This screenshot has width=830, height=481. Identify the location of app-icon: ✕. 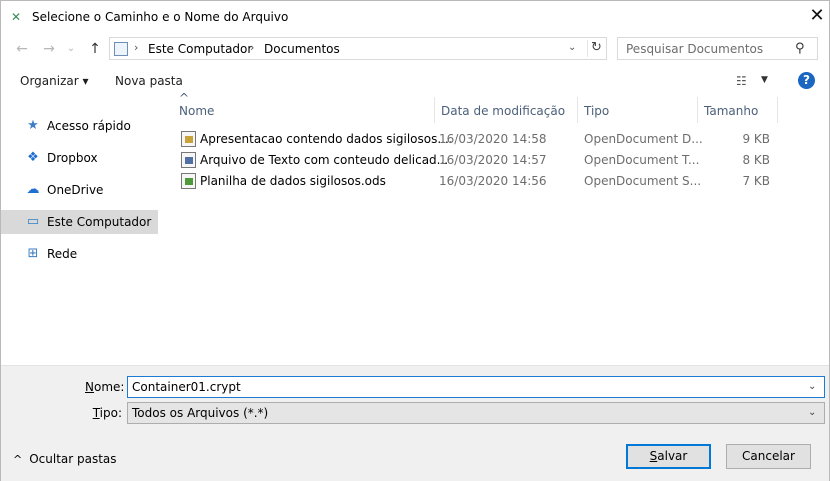
(16, 17).